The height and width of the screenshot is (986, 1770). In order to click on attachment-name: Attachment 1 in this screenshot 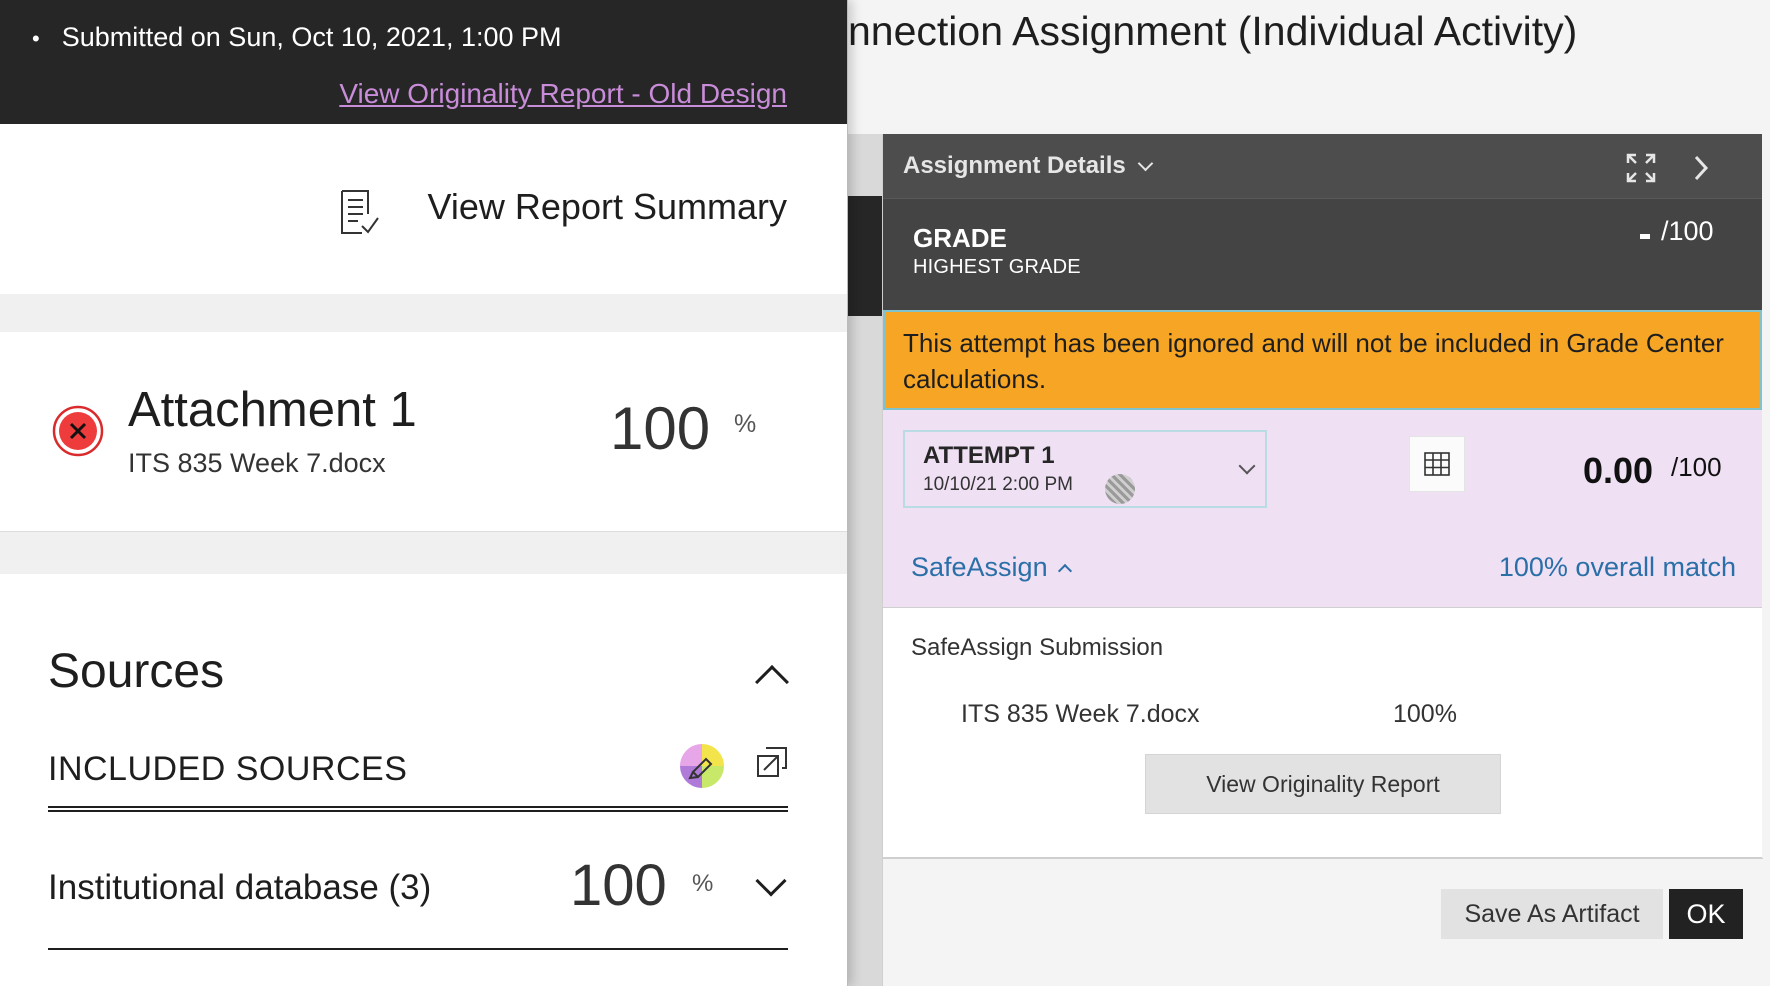, I will do `click(272, 410)`.